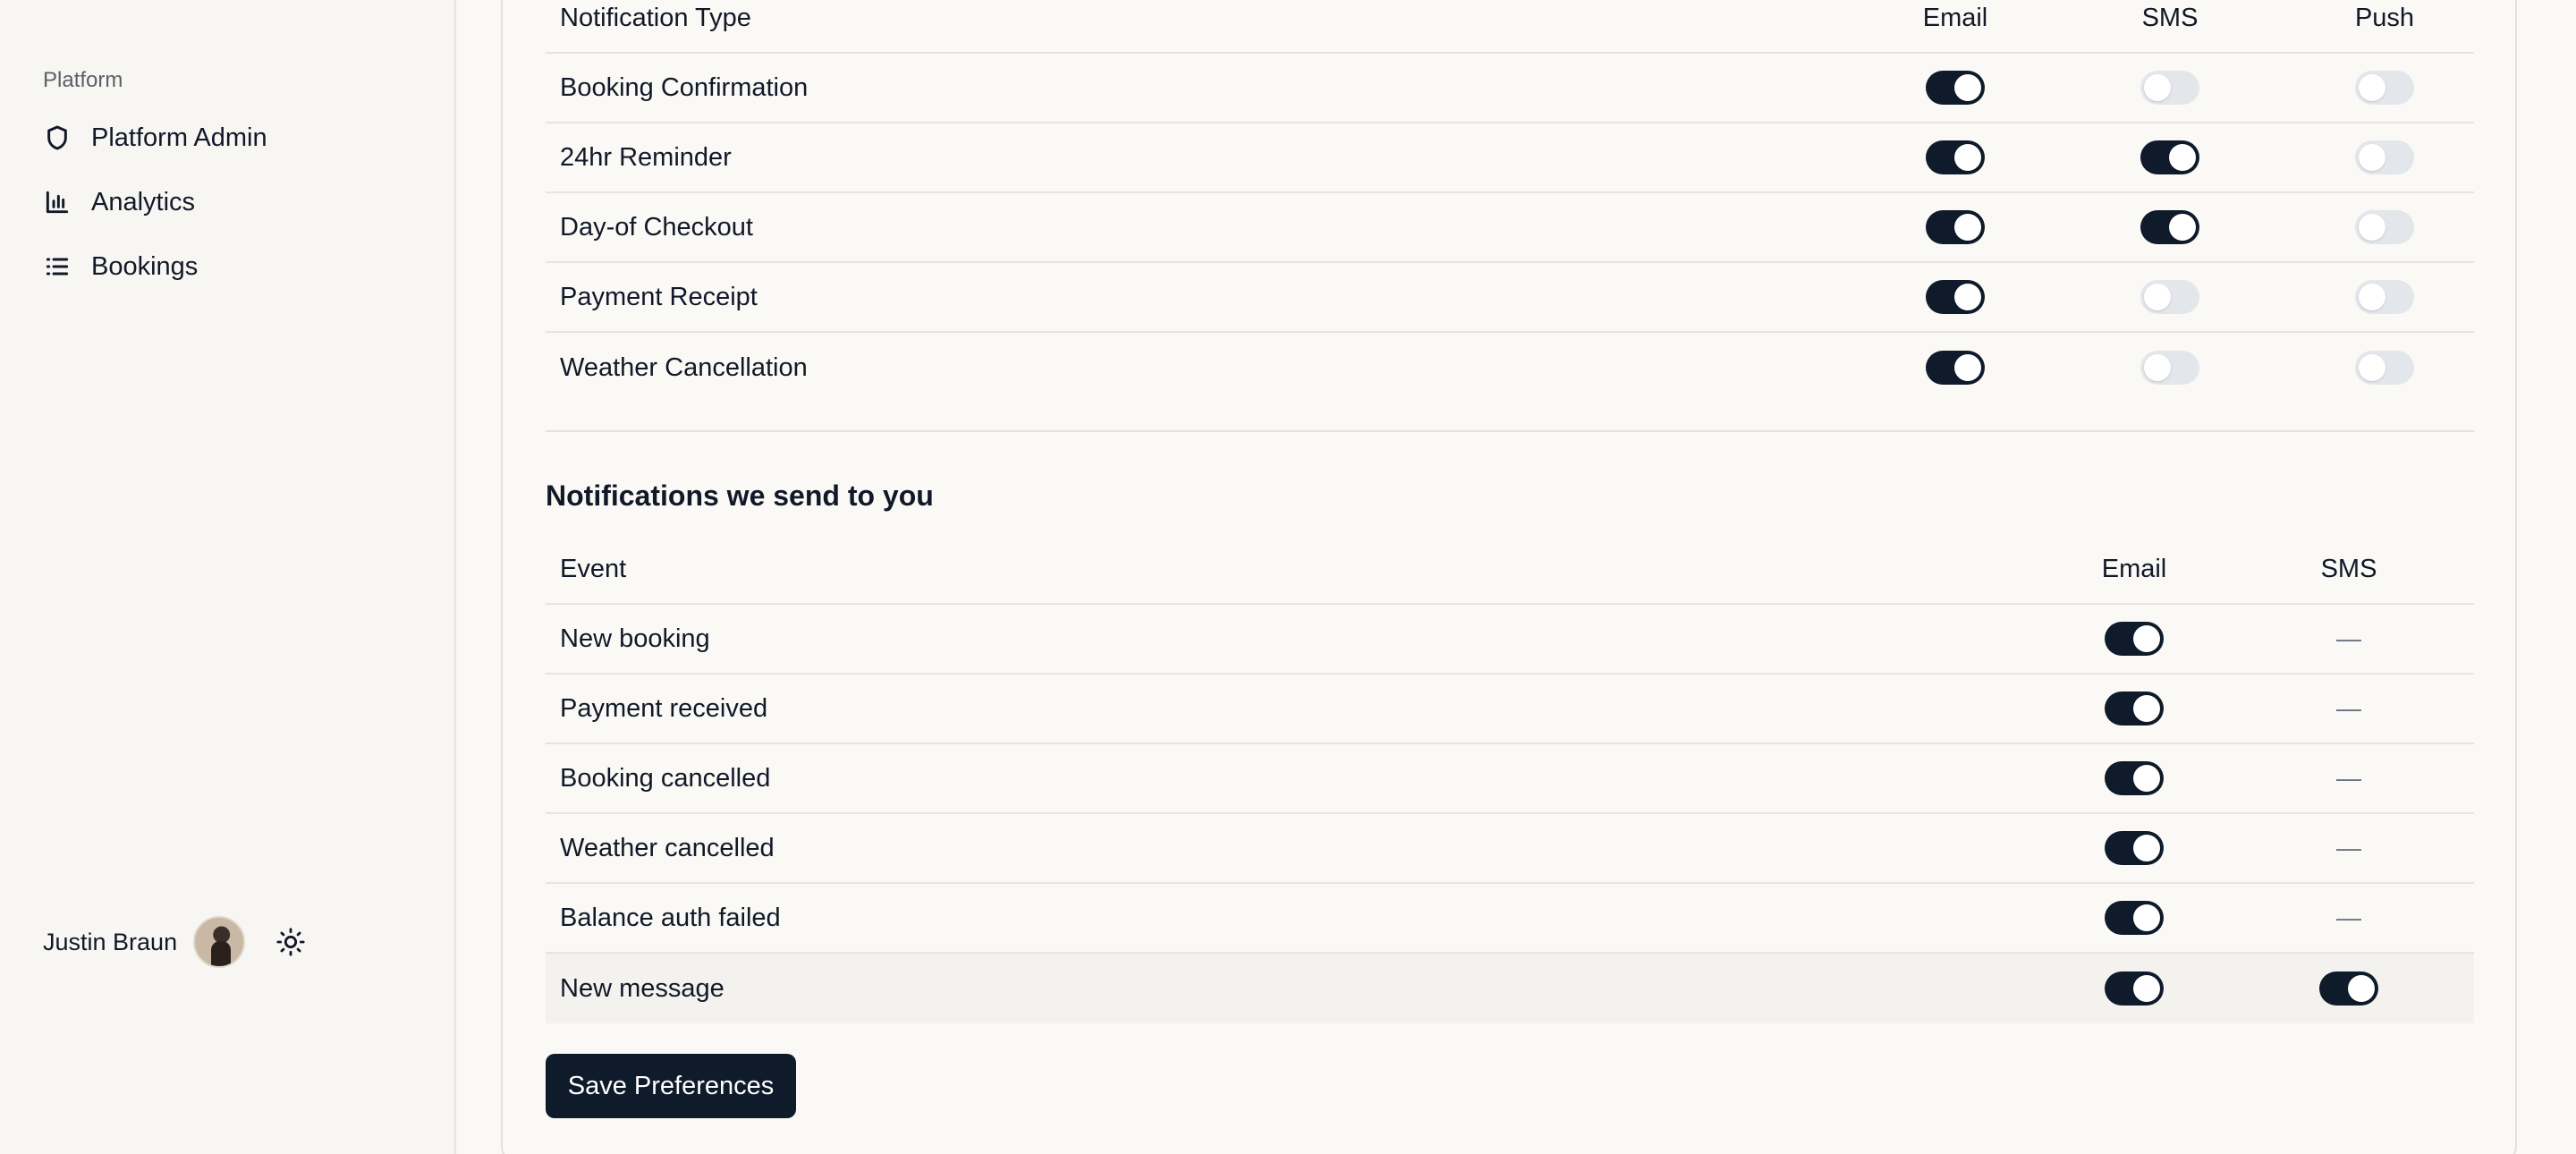 This screenshot has height=1154, width=2576. What do you see at coordinates (635, 638) in the screenshot?
I see `row-label: New booking` at bounding box center [635, 638].